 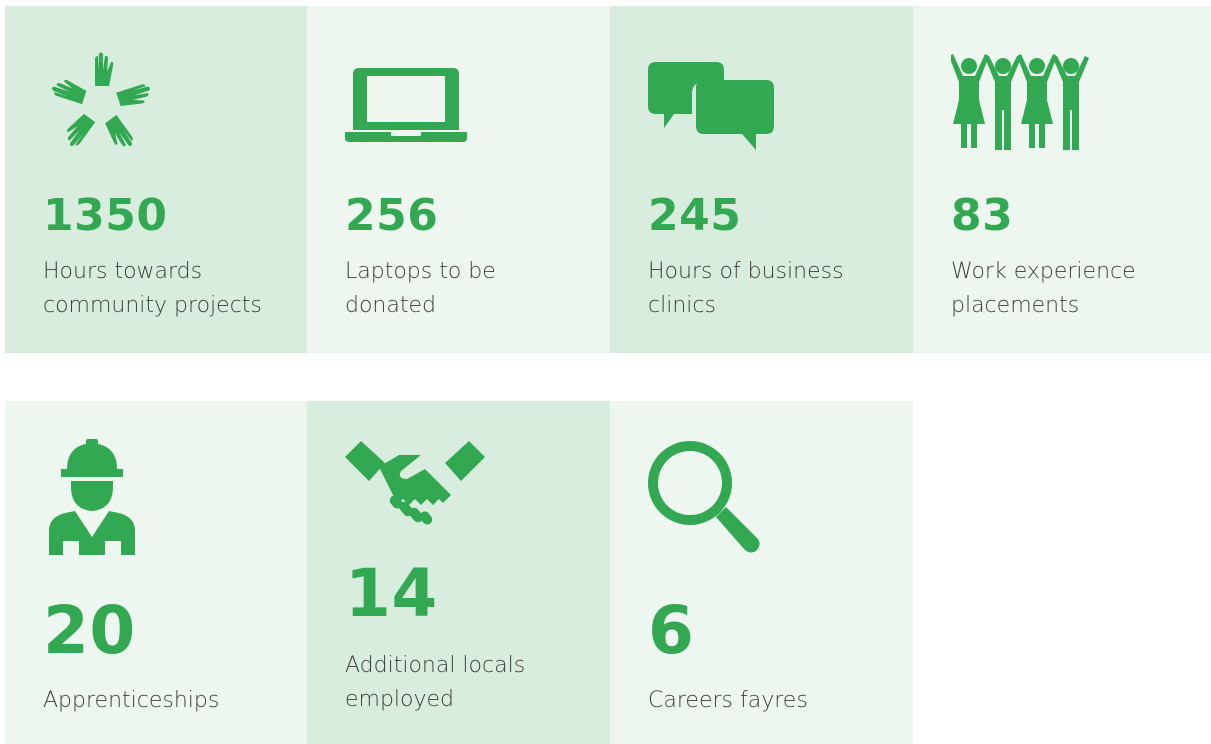 I want to click on stat-tile-community-hours: 1350 Hours towards community projects, so click(x=156, y=179).